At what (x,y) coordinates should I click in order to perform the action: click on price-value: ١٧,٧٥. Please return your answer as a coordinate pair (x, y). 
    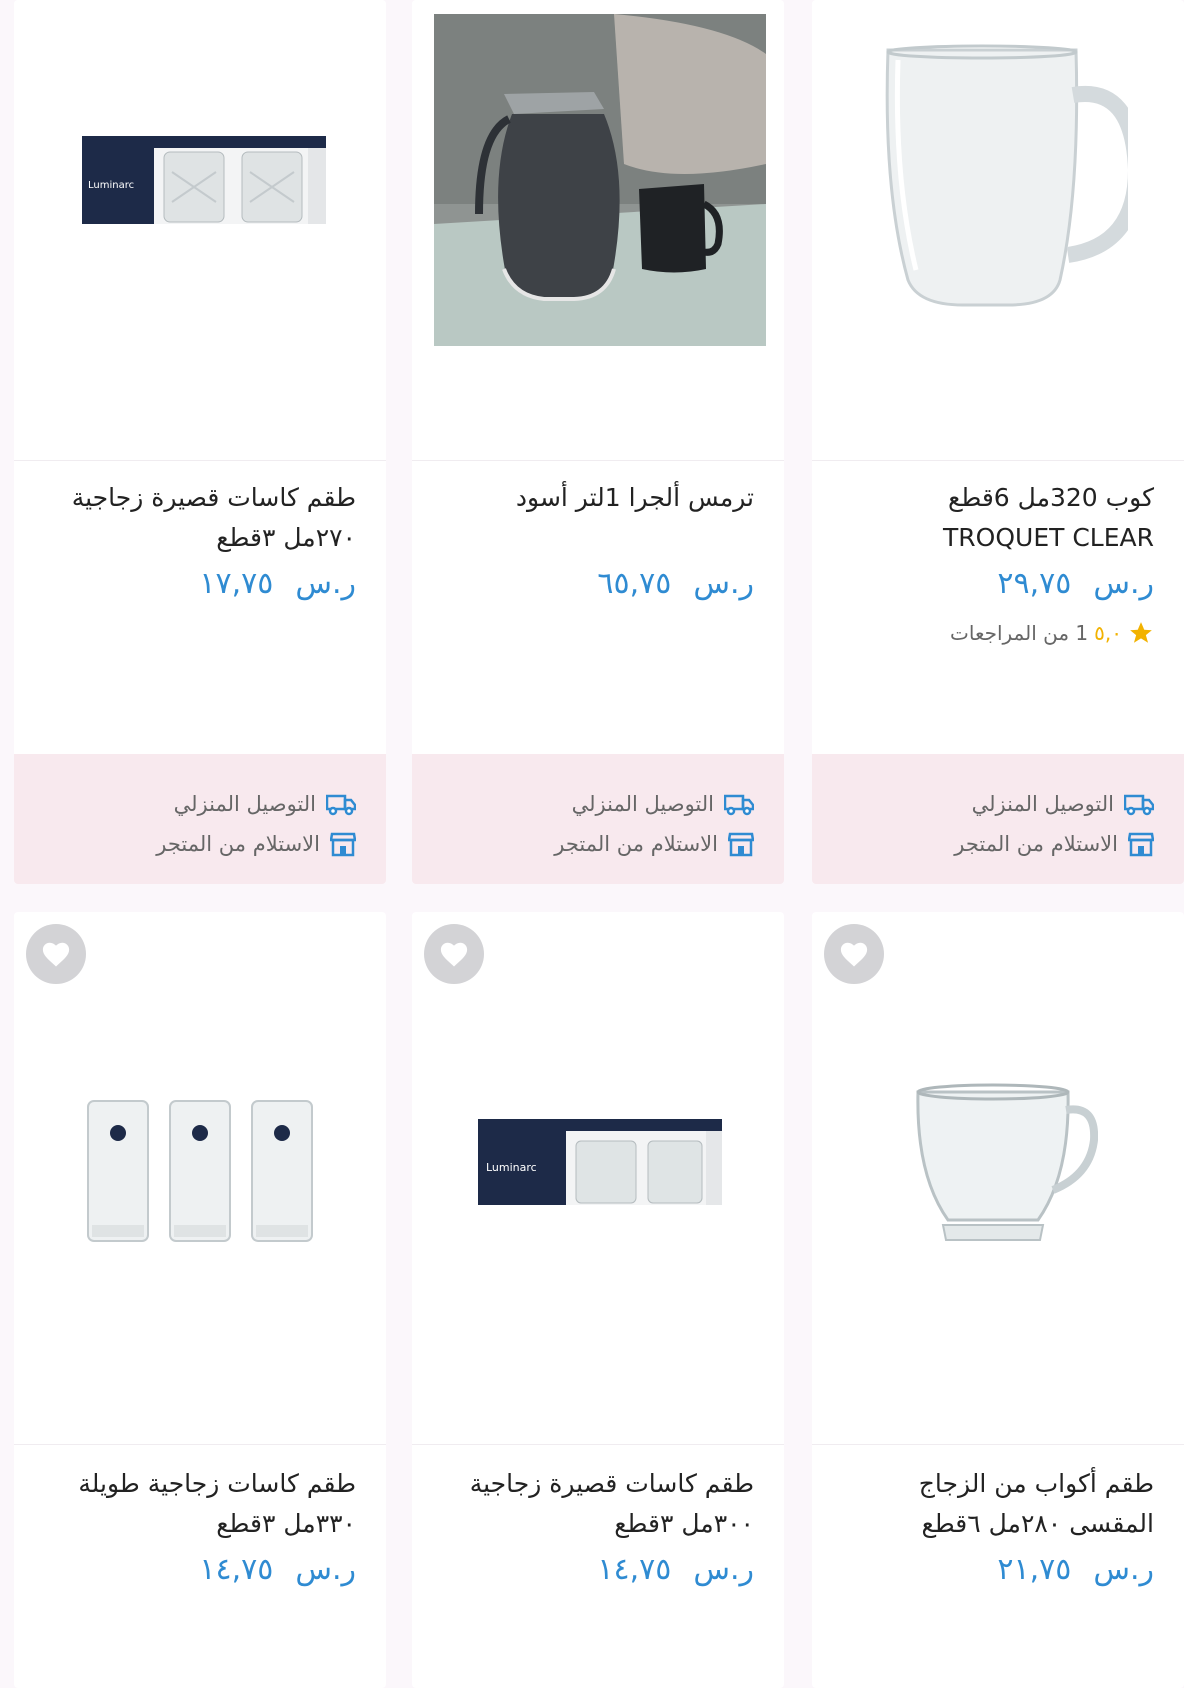
    Looking at the image, I should click on (236, 583).